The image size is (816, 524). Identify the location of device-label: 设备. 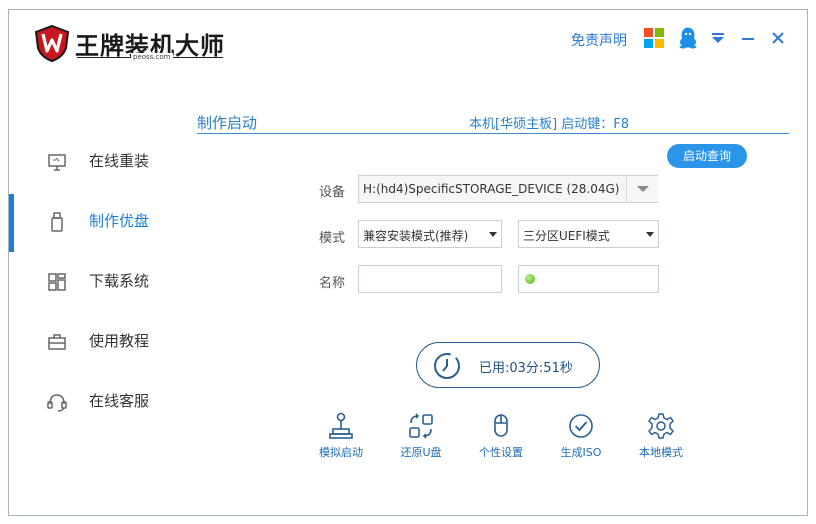
(332, 192).